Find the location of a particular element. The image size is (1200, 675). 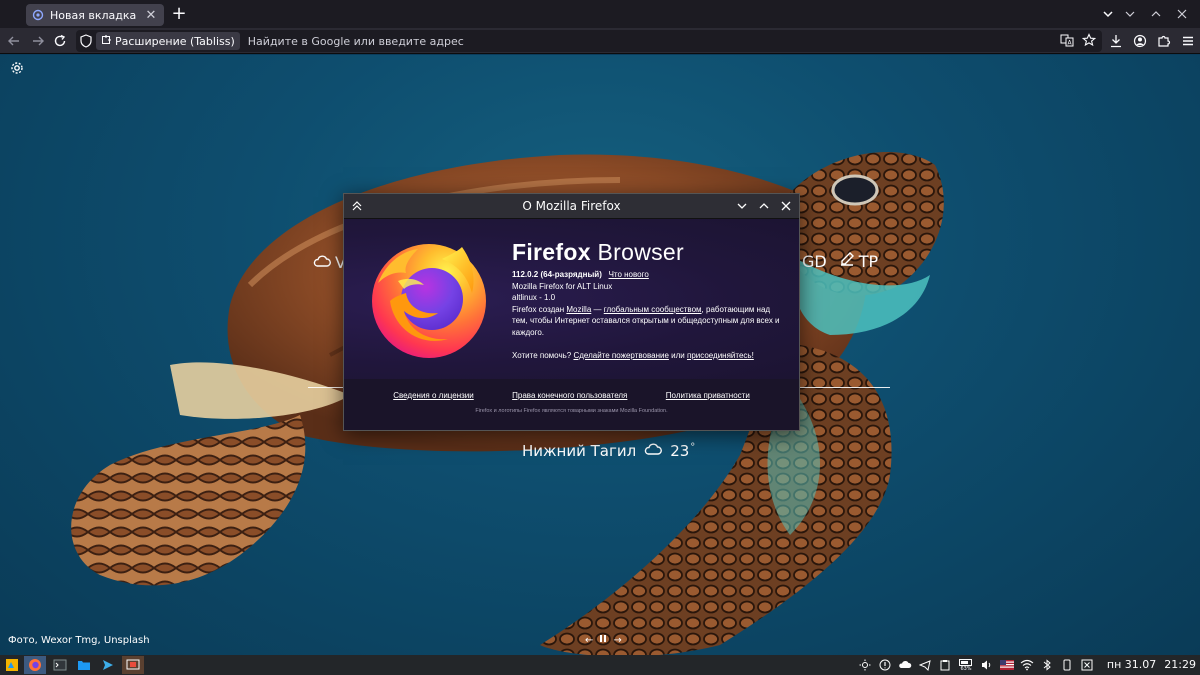

tab-bar: Новая вкладка ✕ + is located at coordinates (600, 14).